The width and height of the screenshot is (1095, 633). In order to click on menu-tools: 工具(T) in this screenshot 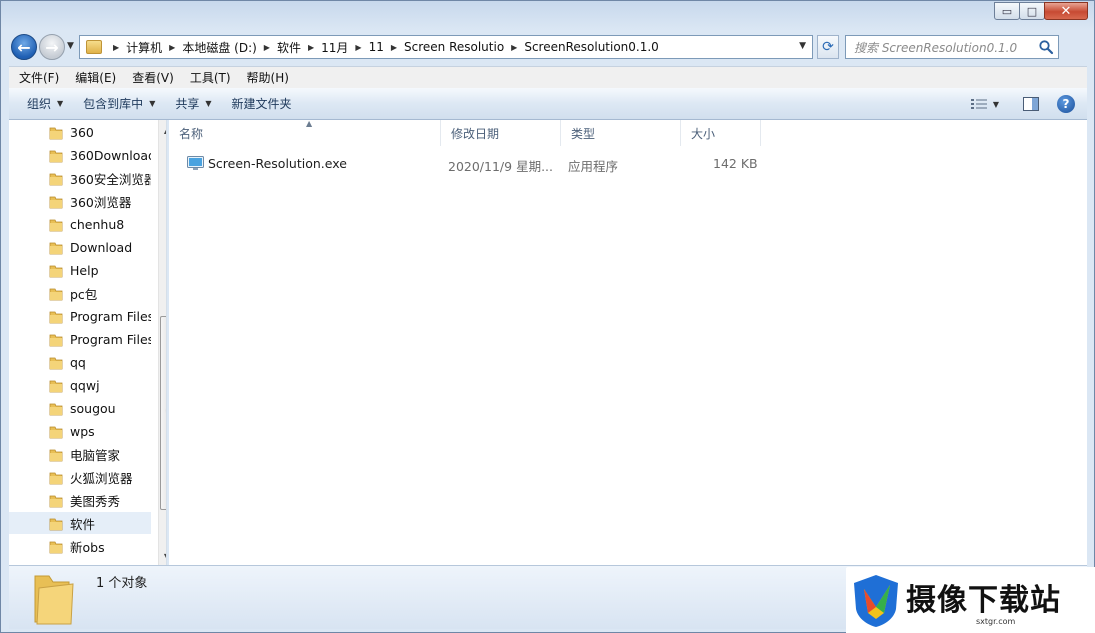, I will do `click(210, 77)`.